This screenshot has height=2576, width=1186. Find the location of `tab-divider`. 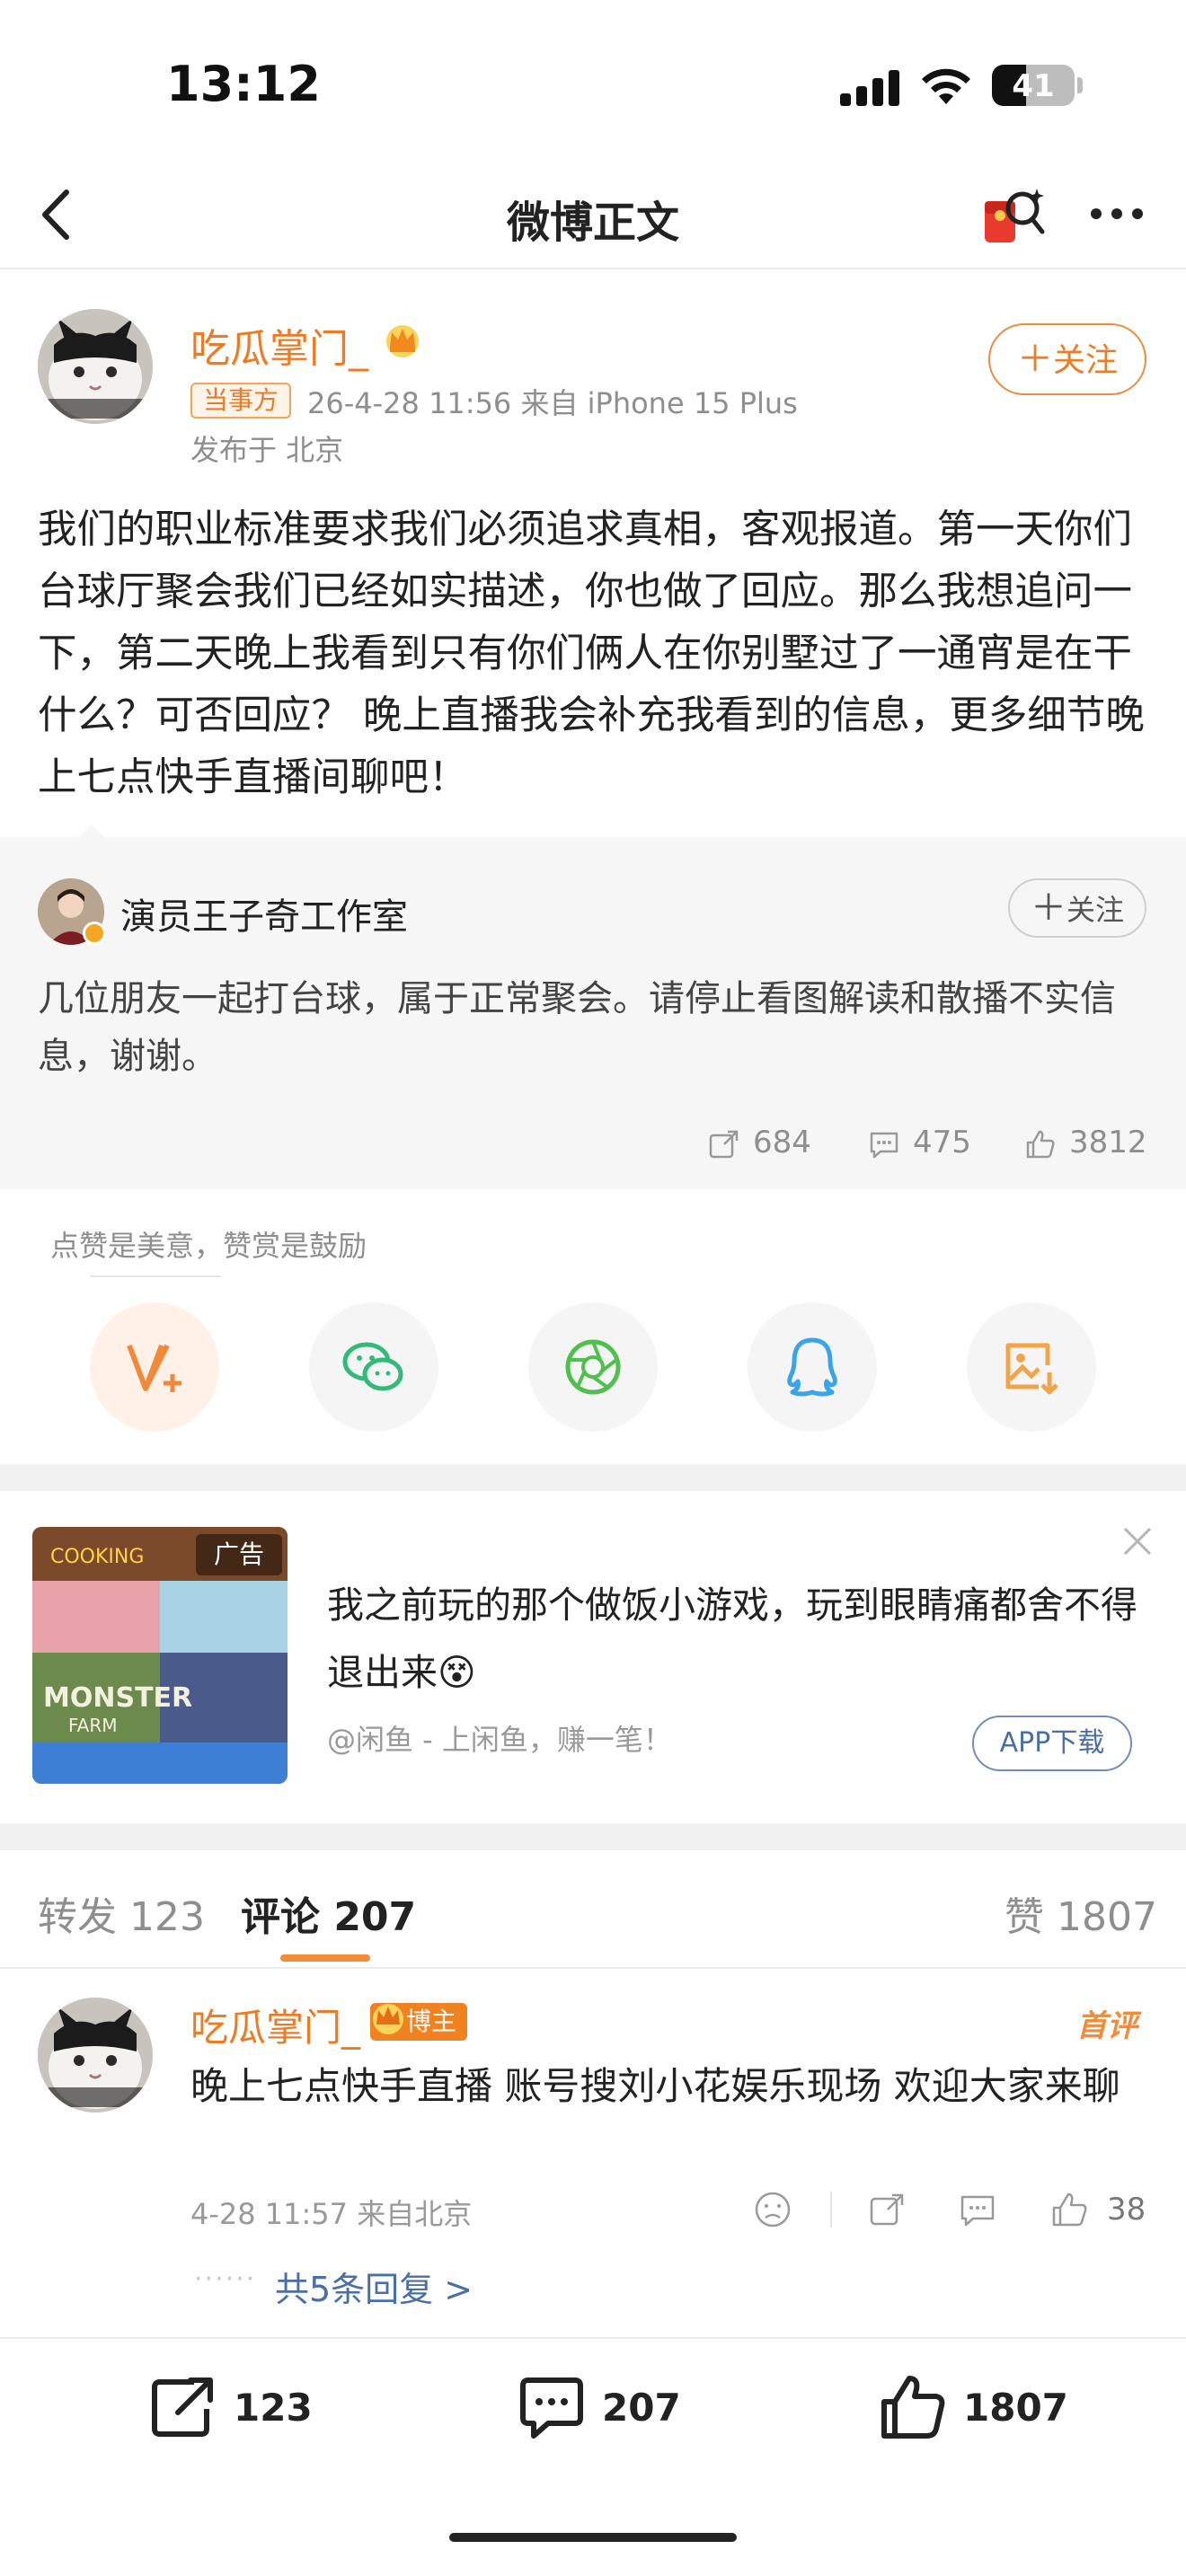

tab-divider is located at coordinates (593, 1968).